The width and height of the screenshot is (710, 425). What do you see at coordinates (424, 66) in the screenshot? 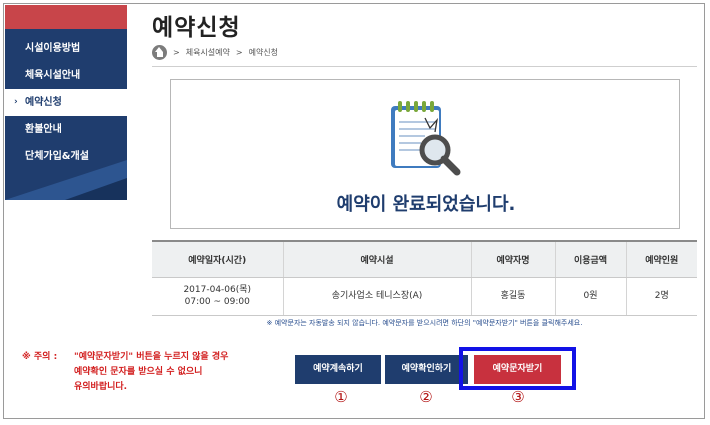
I see `header-divider` at bounding box center [424, 66].